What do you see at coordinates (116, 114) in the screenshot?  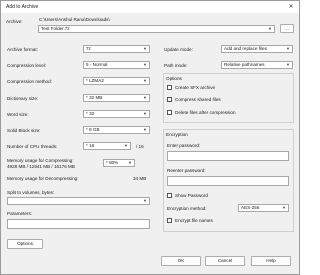 I see `word-size-select: * 32 ▼` at bounding box center [116, 114].